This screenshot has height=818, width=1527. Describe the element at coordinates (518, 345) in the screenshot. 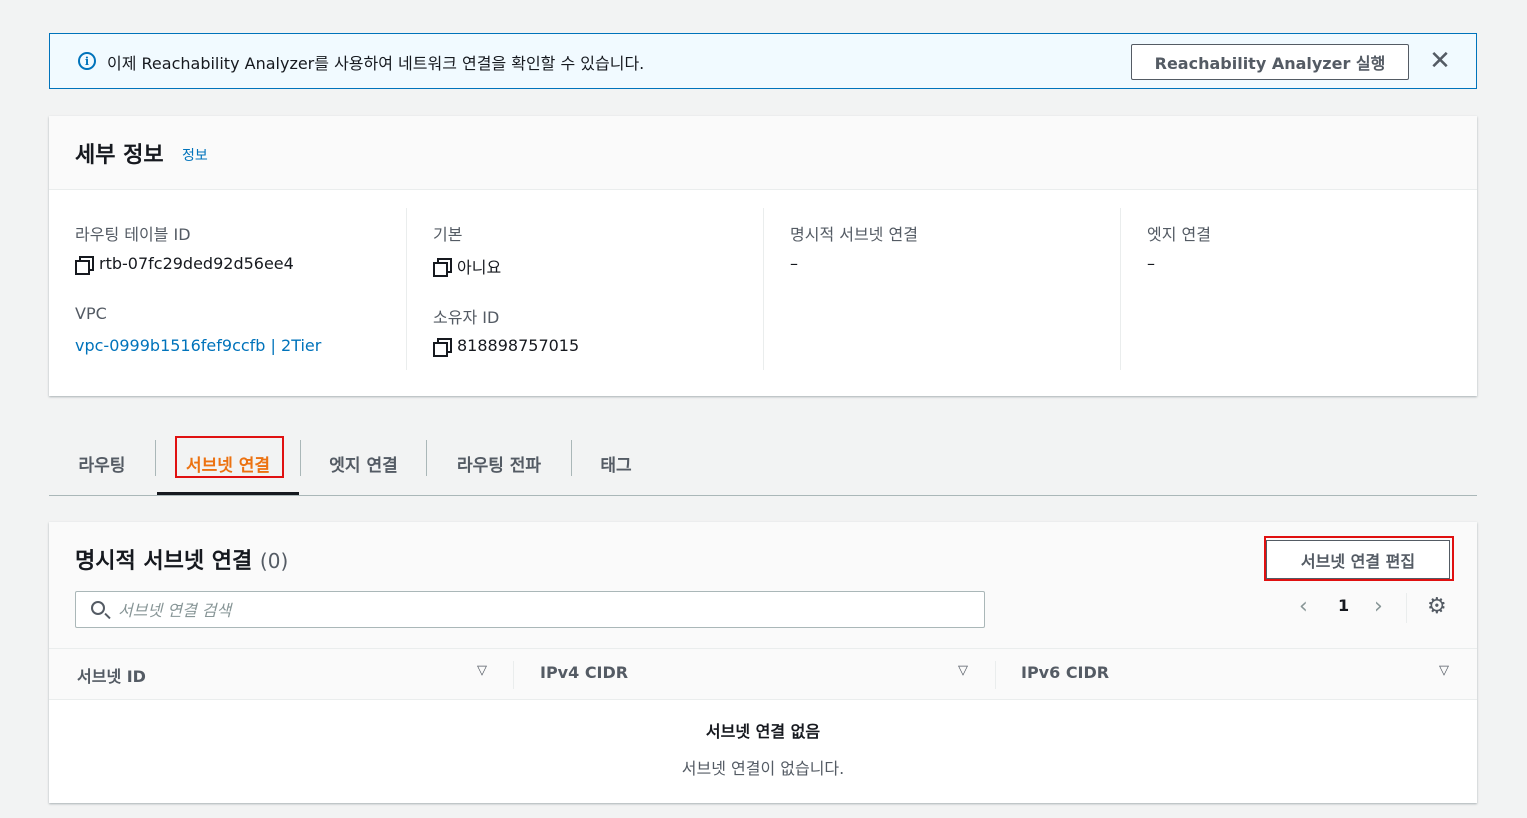

I see `owner-id-text: 818898757015` at that location.